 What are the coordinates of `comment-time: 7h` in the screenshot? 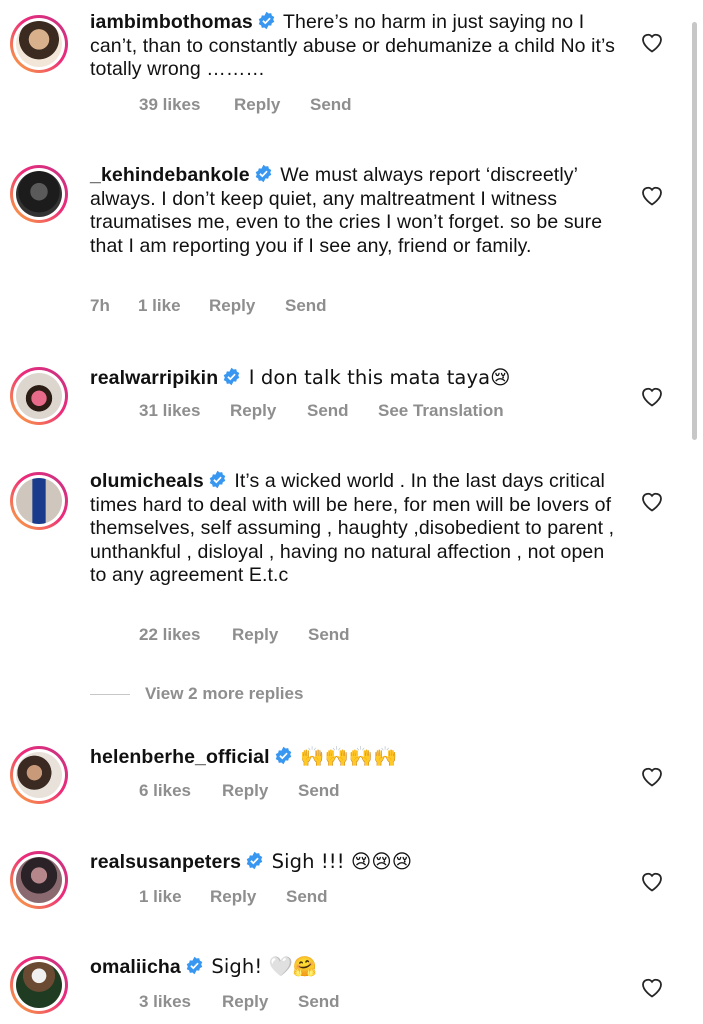 It's located at (100, 305).